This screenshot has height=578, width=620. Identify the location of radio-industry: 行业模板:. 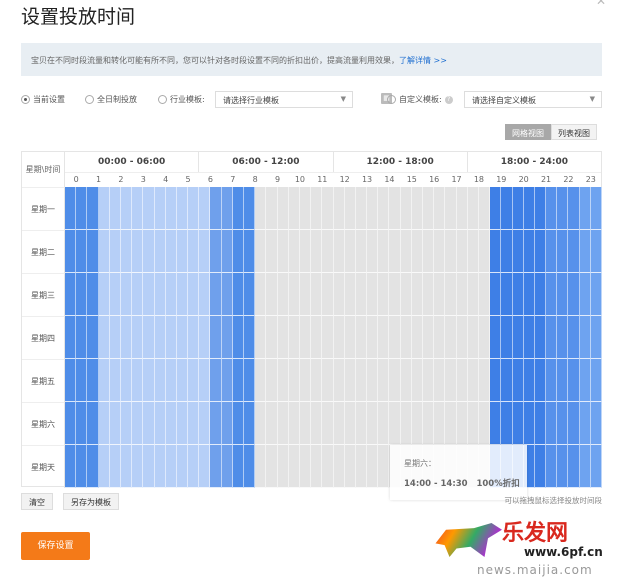
(181, 99).